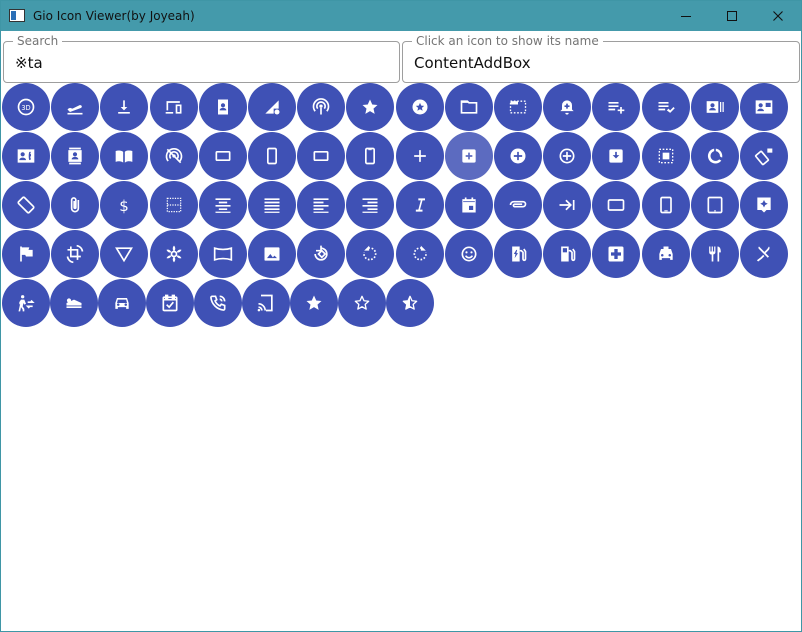 Image resolution: width=802 pixels, height=632 pixels. Describe the element at coordinates (26, 156) in the screenshot. I see `icon-button-contact-phone` at that location.